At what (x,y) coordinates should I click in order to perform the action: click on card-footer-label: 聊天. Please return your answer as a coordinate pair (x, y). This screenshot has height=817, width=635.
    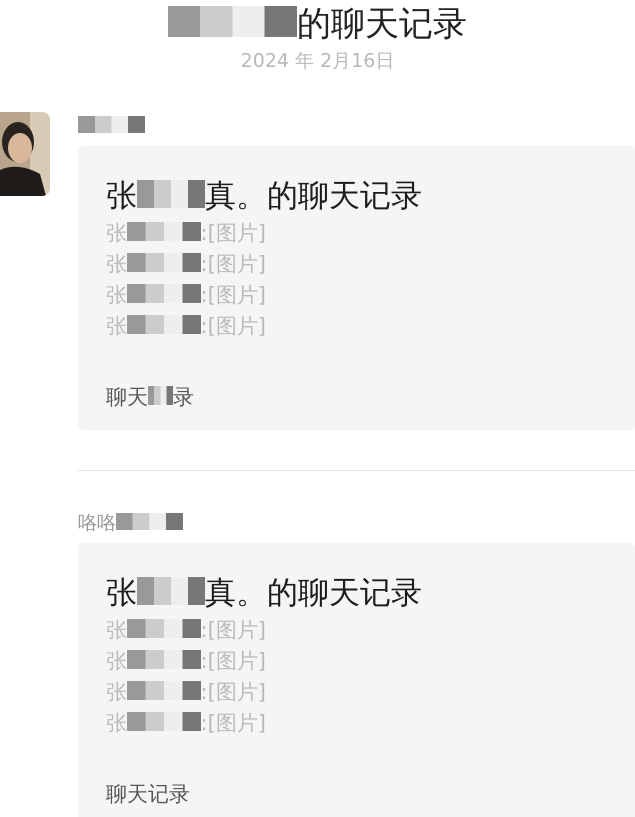
    Looking at the image, I should click on (127, 397).